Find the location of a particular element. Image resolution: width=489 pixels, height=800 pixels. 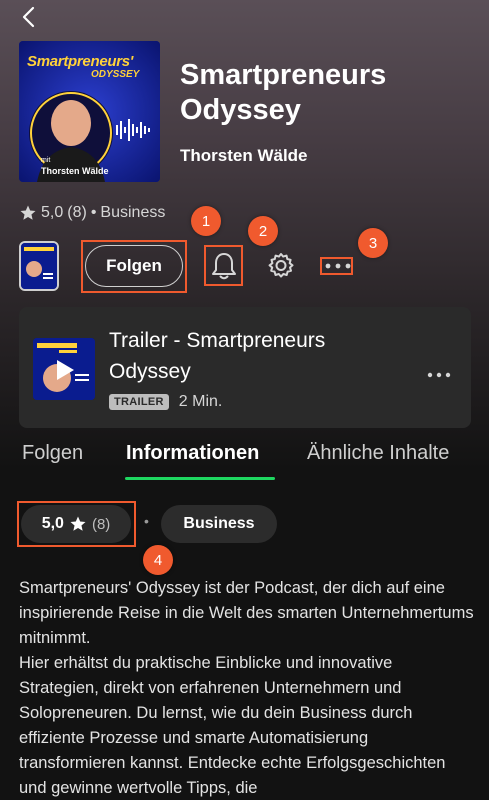

trailer-title: Trailer - Smartpreneurs Odyssey is located at coordinates (217, 356).